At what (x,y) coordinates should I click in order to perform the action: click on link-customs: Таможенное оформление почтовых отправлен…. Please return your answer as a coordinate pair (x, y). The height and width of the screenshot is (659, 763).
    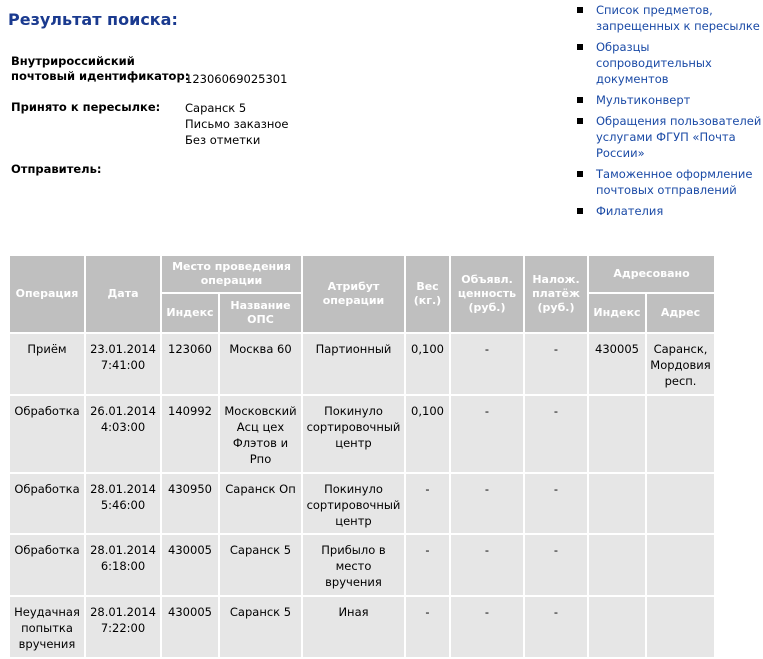
    Looking at the image, I should click on (674, 182).